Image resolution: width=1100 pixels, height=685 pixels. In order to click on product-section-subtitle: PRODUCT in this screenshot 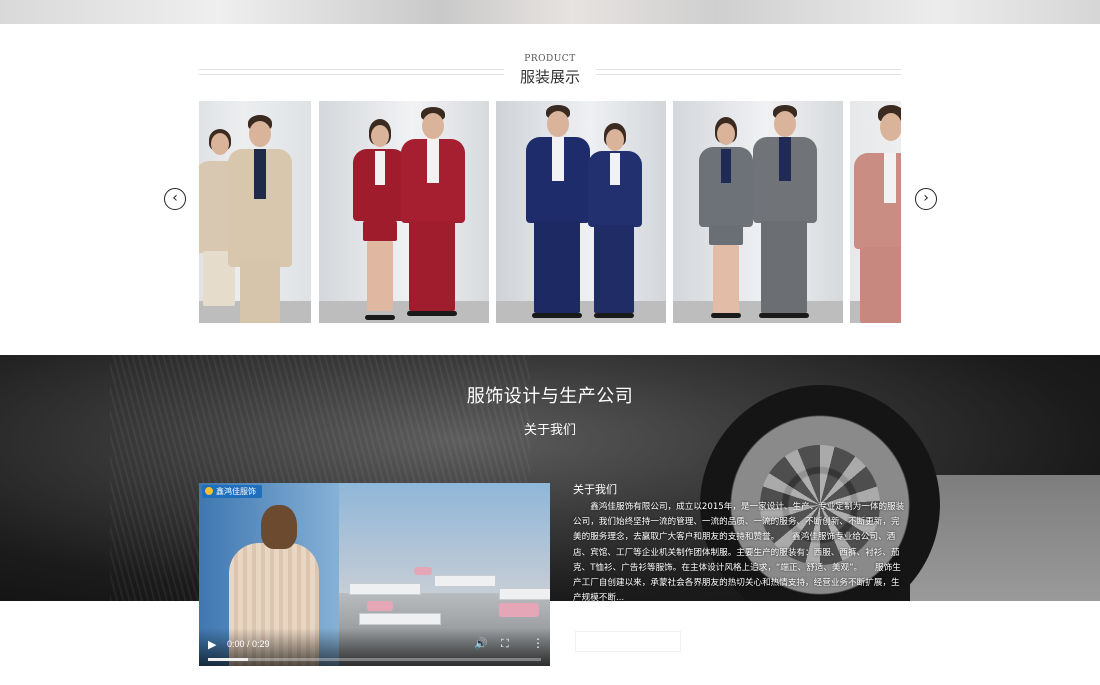, I will do `click(550, 59)`.